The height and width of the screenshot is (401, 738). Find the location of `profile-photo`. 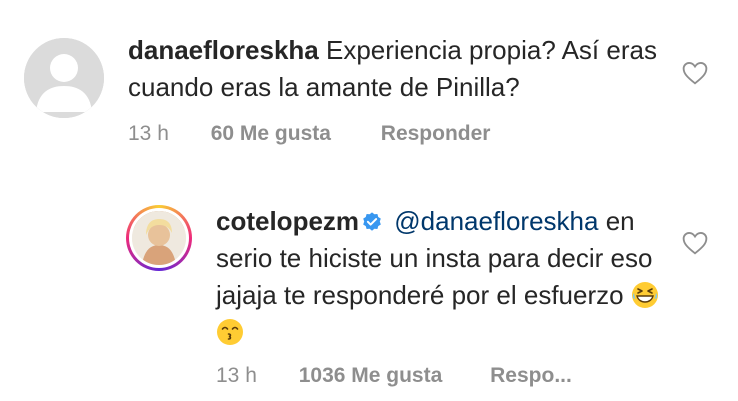

profile-photo is located at coordinates (159, 238).